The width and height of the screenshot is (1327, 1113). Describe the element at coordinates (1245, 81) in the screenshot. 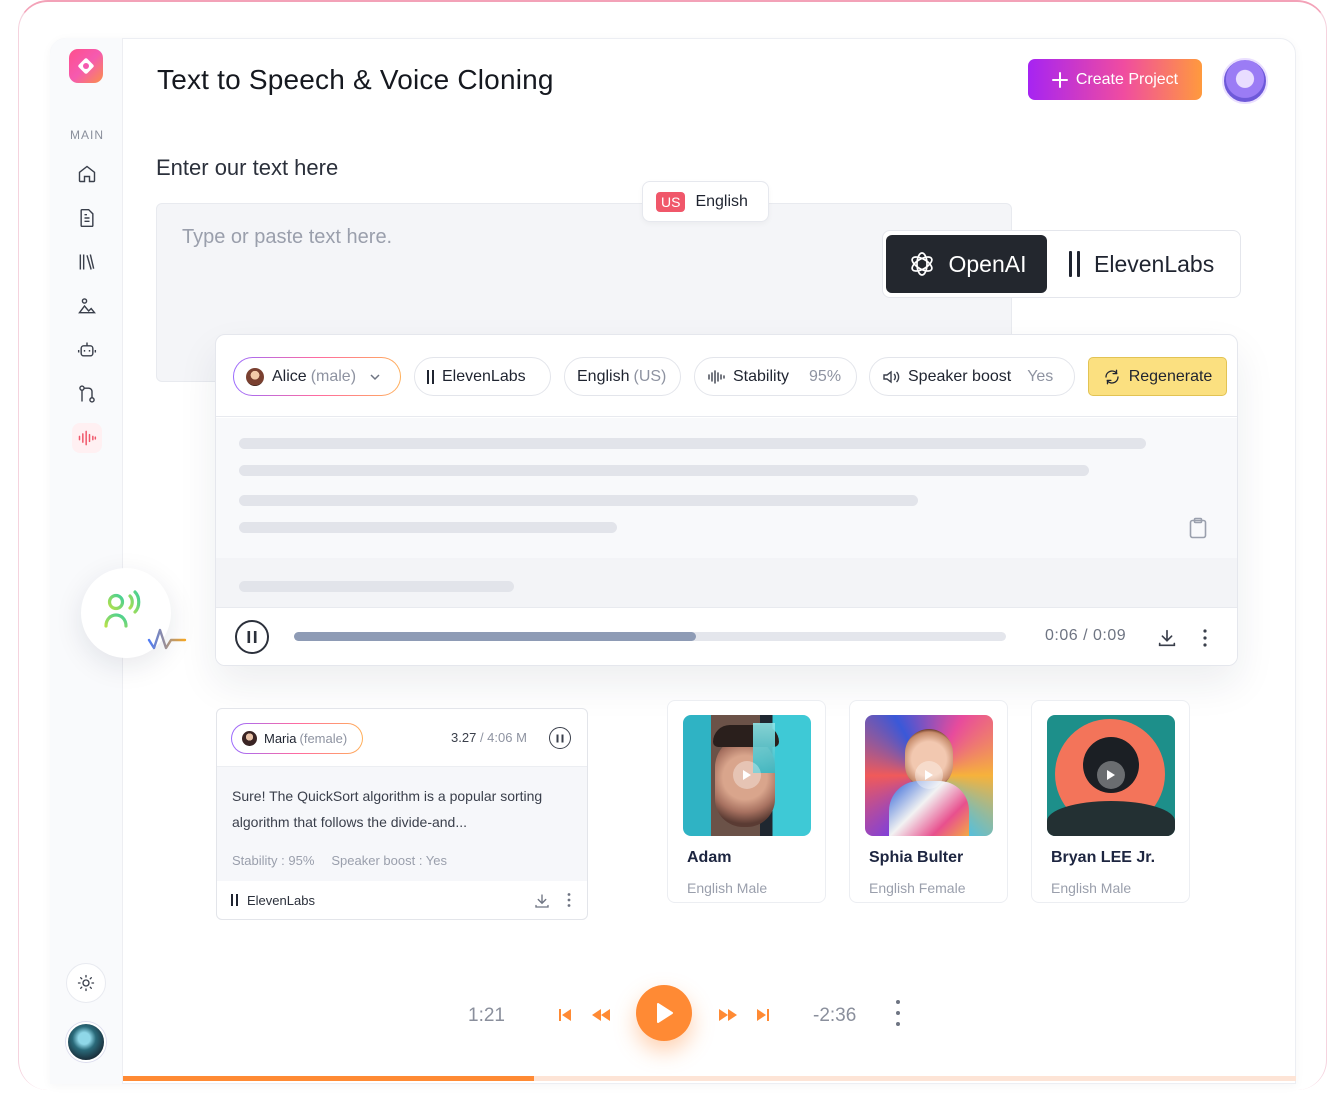

I see `user-avatar` at that location.